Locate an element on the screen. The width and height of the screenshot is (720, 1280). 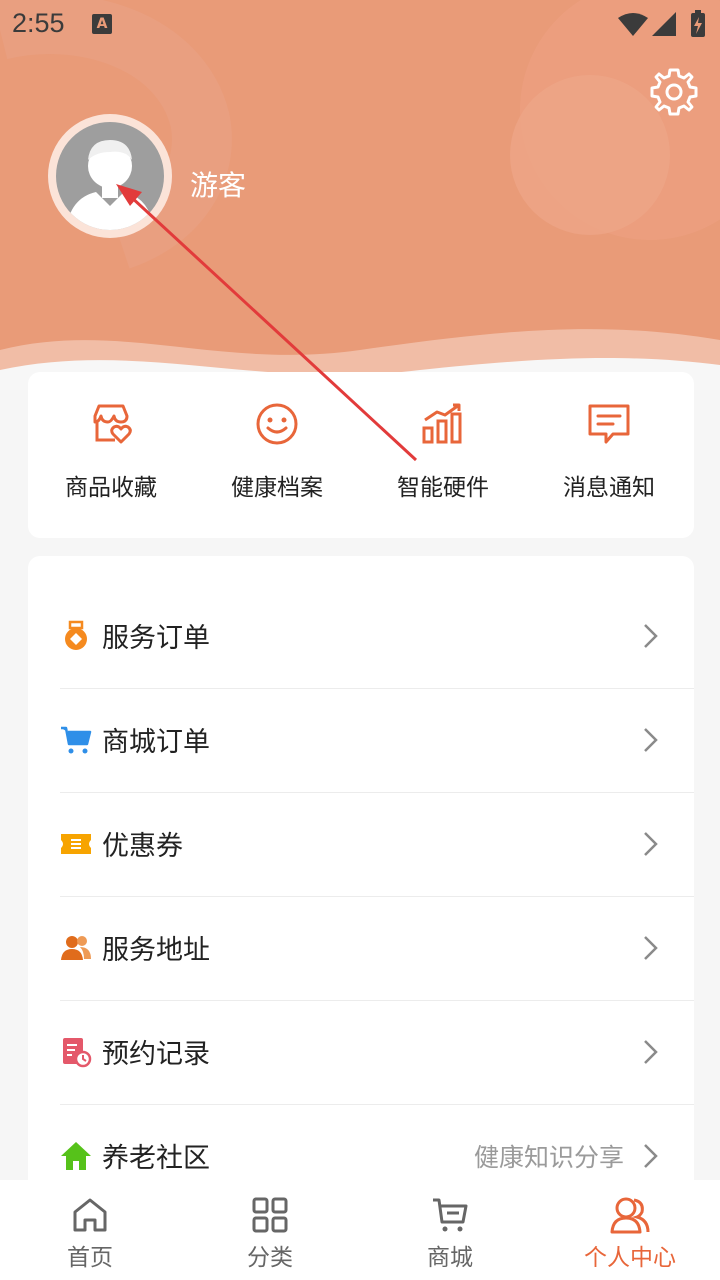
medal-icon is located at coordinates (76, 635).